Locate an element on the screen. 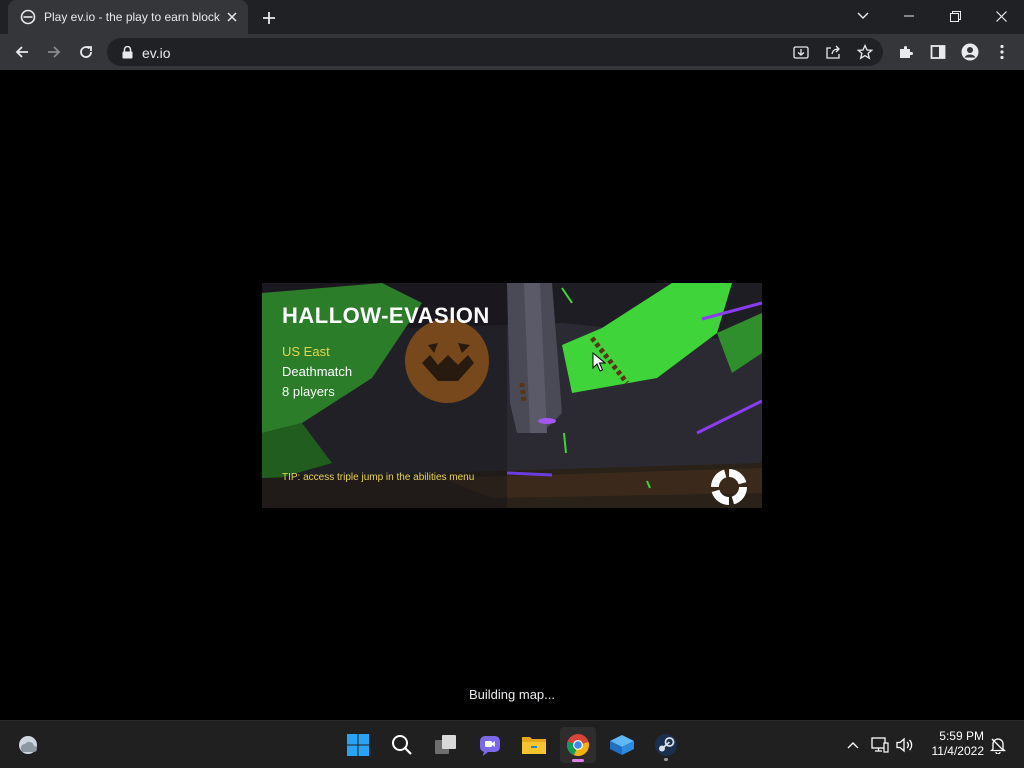 The width and height of the screenshot is (1024, 768). share-icon is located at coordinates (833, 52).